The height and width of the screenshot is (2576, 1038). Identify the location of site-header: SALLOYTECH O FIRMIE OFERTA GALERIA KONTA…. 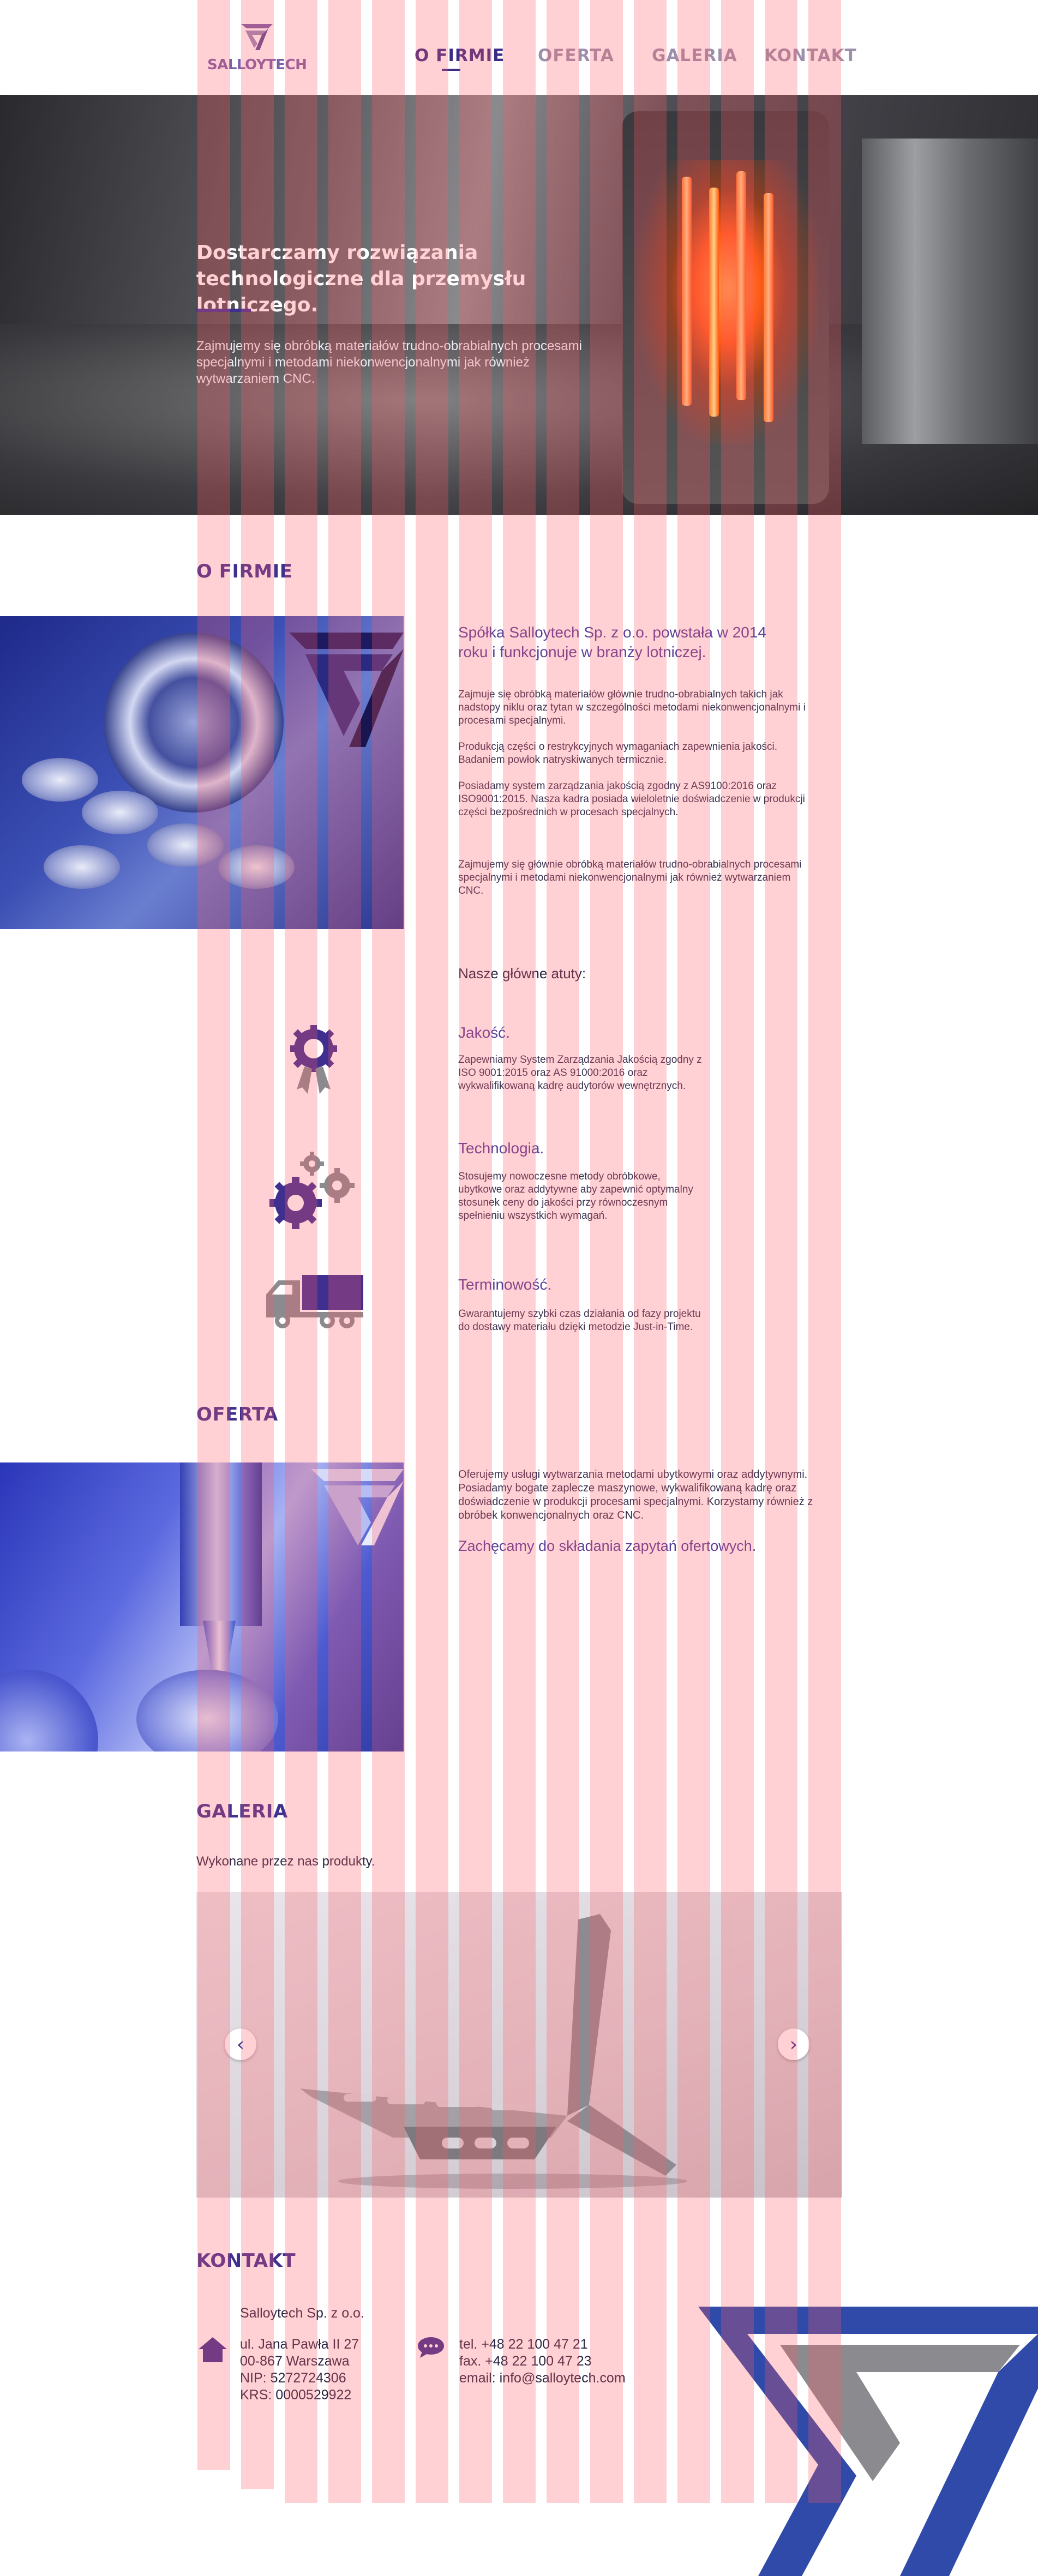
(519, 47).